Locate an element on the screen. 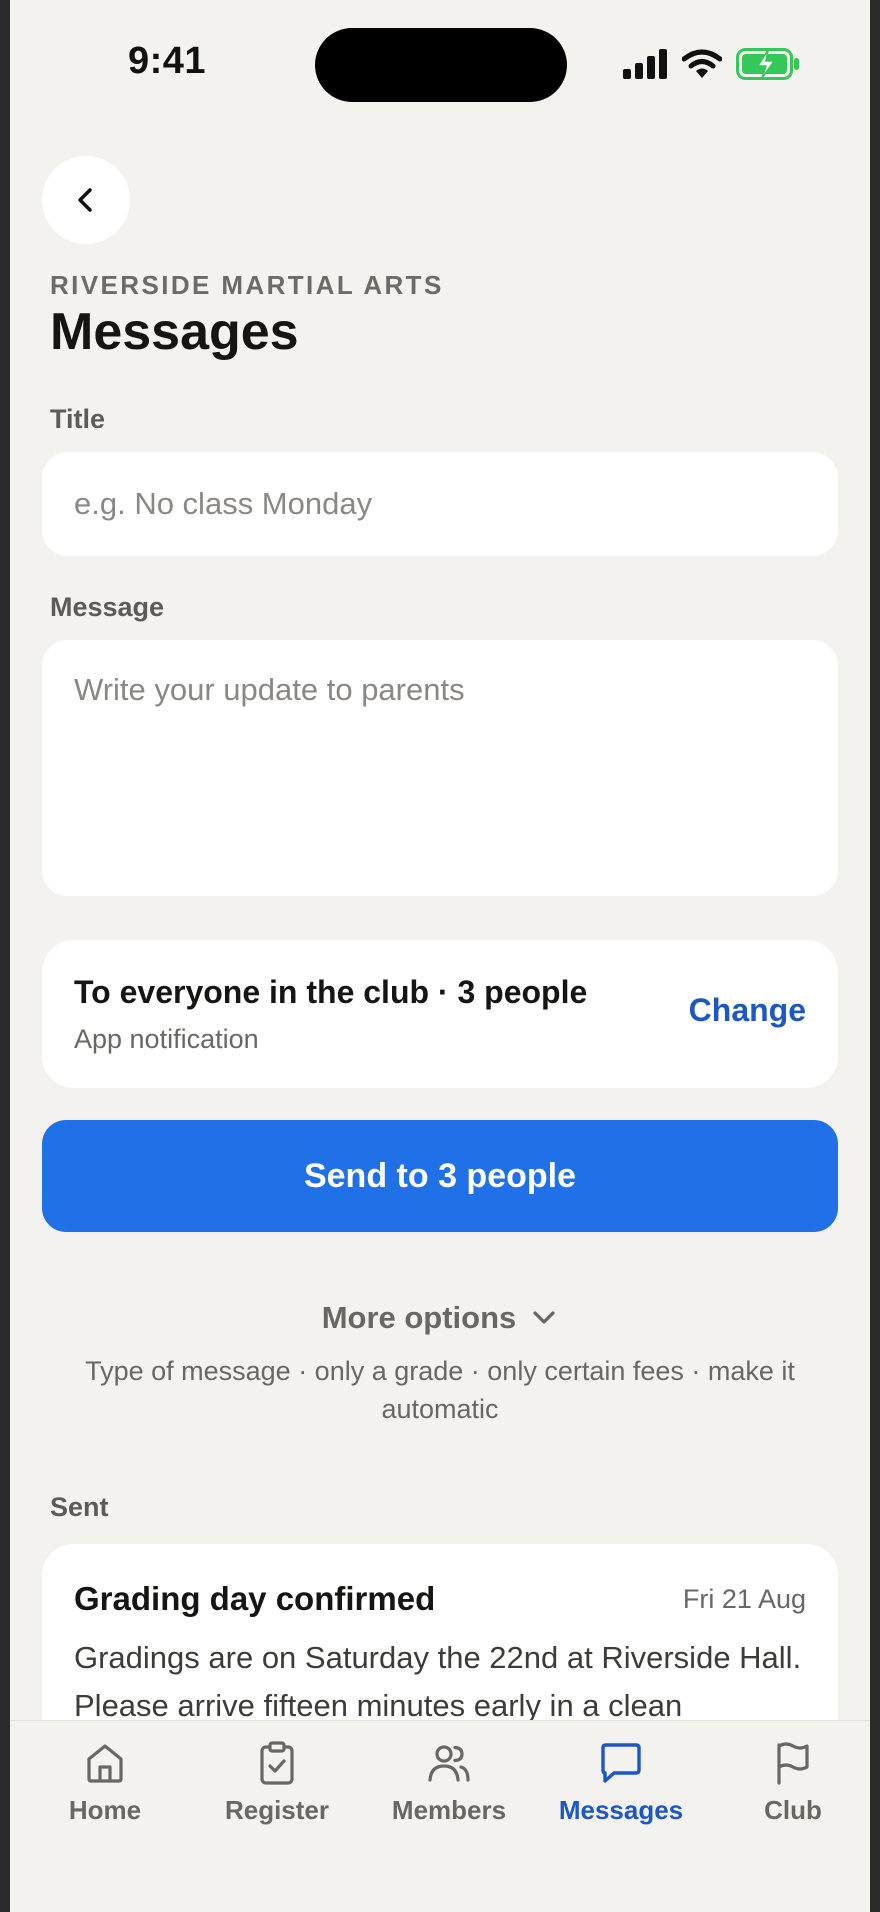  sent-message-title: Grading day confirmed is located at coordinates (255, 1598).